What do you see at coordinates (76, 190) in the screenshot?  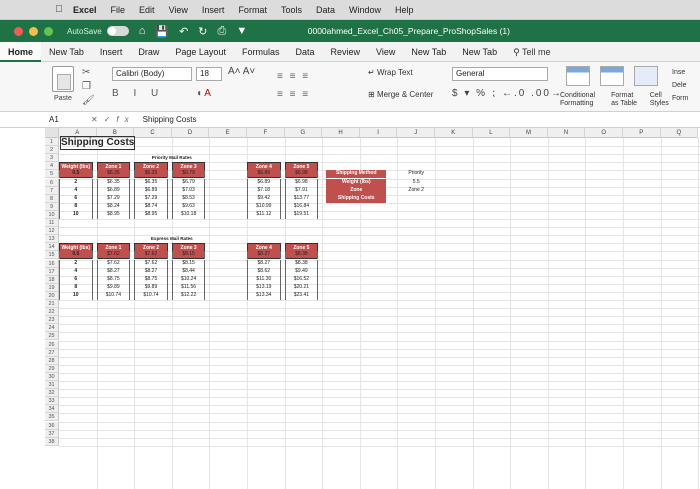 I see `priority-rates-data-cell: 4` at bounding box center [76, 190].